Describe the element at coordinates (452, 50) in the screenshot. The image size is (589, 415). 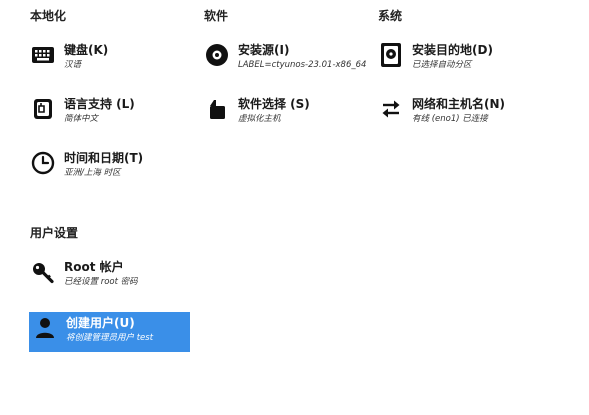
I see `spoke-installation-destination-label: 安装目的地(D)` at that location.